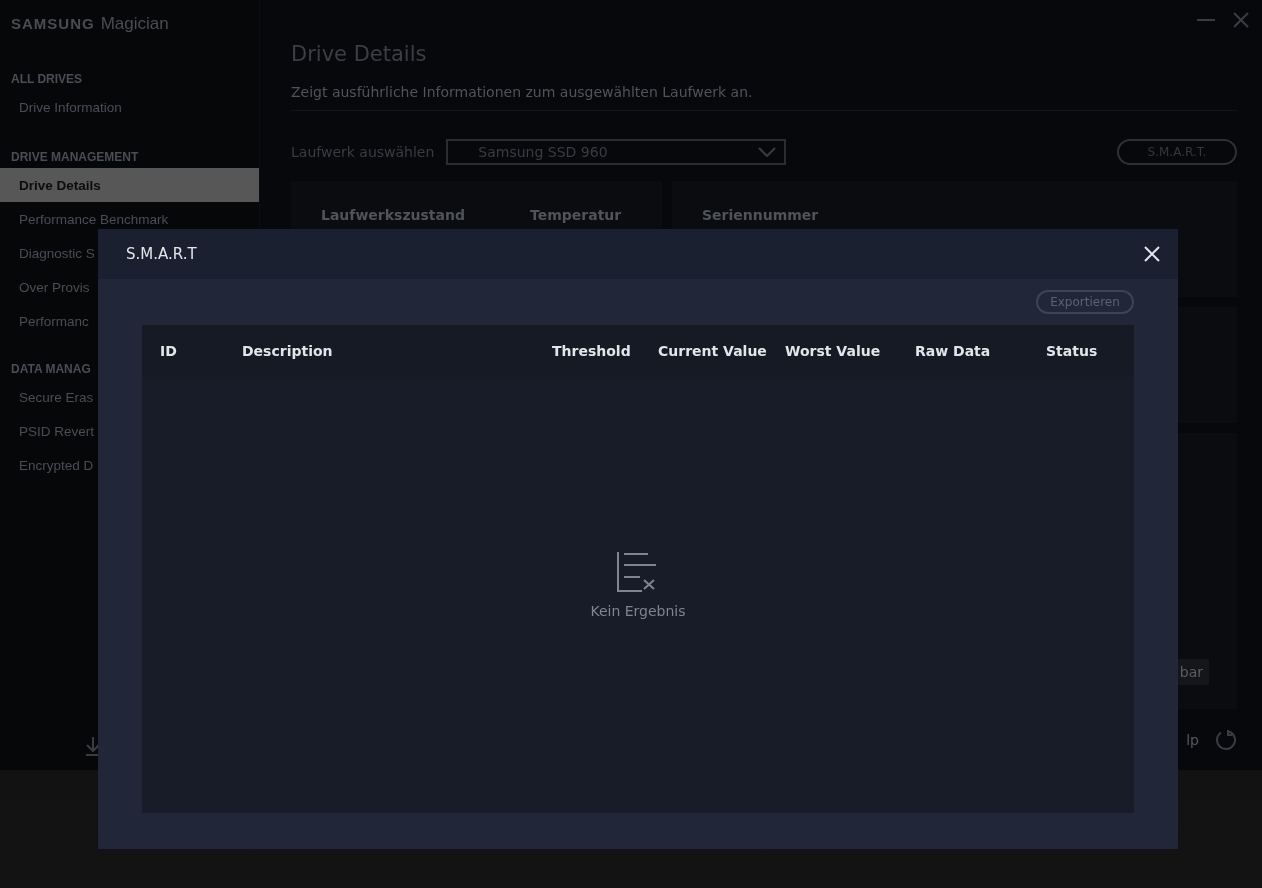  I want to click on column-header: Threshold, so click(592, 351).